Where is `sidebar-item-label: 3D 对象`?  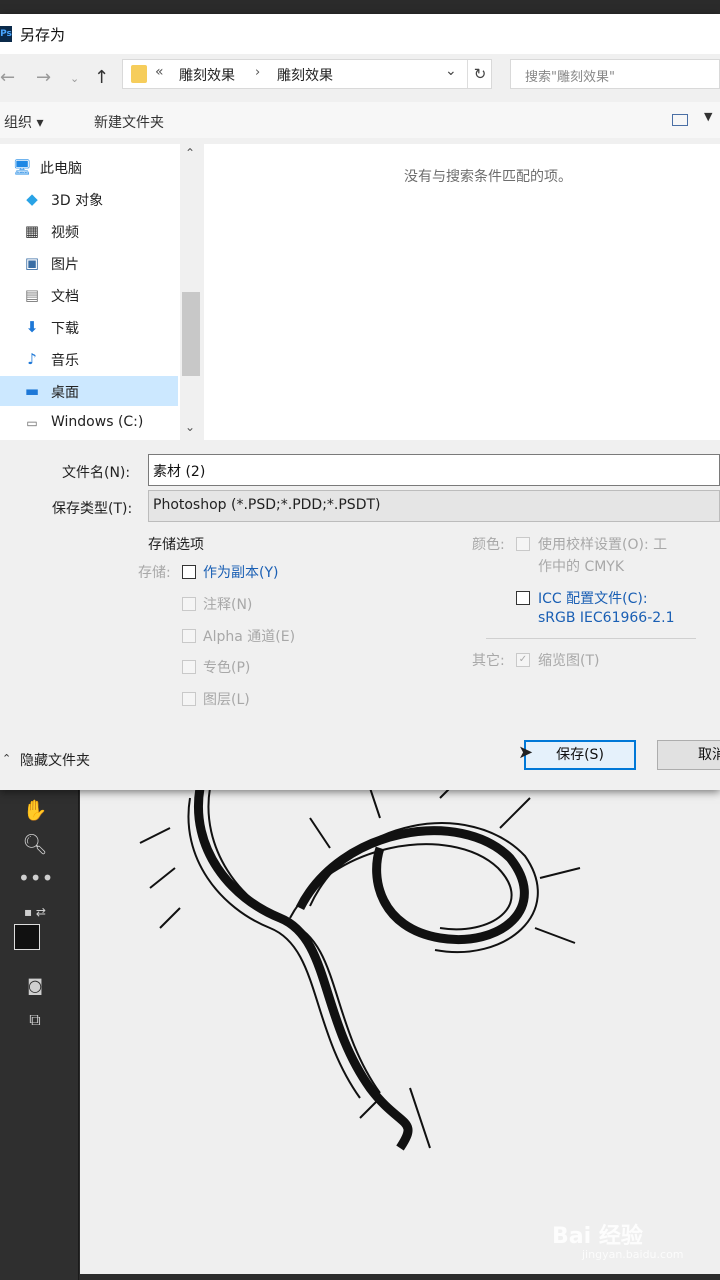
sidebar-item-label: 3D 对象 is located at coordinates (77, 201).